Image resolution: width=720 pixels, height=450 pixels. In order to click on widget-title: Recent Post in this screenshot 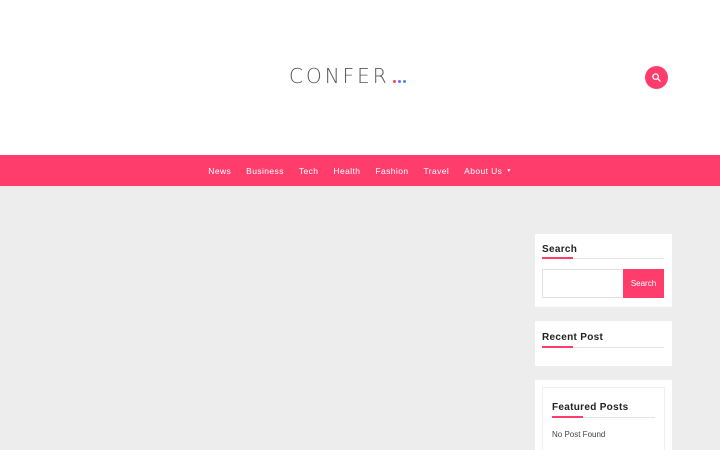, I will do `click(573, 337)`.